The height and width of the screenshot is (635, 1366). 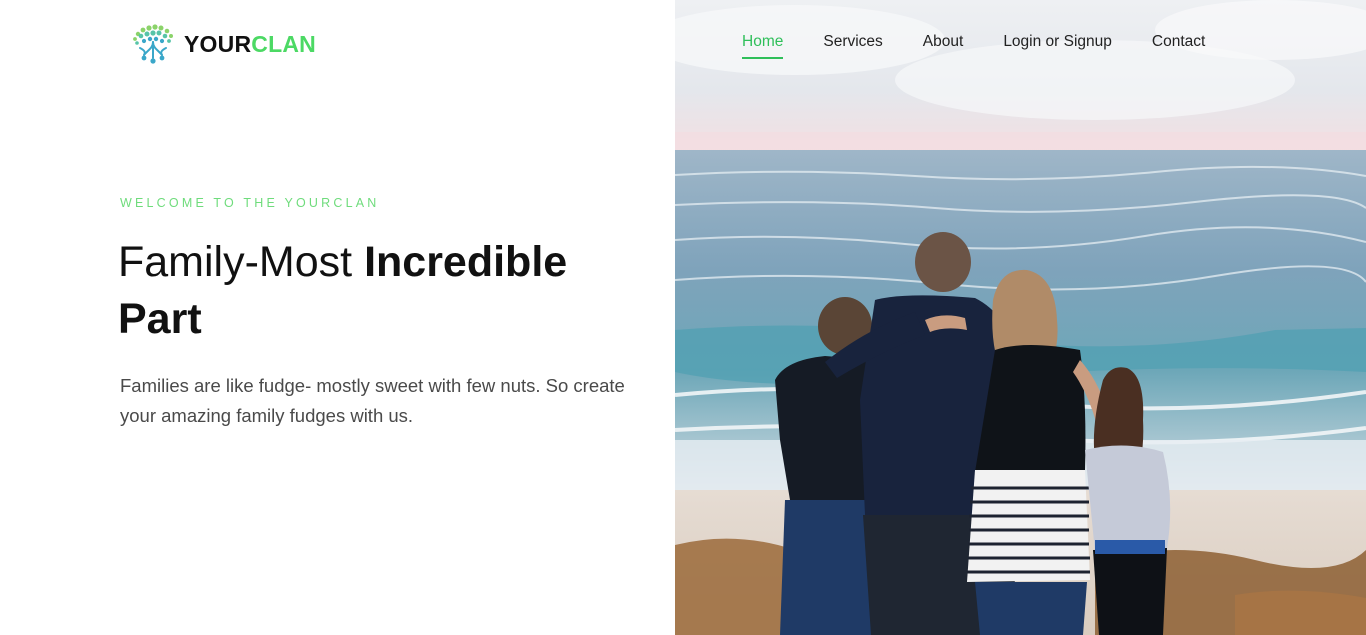 What do you see at coordinates (852, 45) in the screenshot?
I see `nav-services: Services` at bounding box center [852, 45].